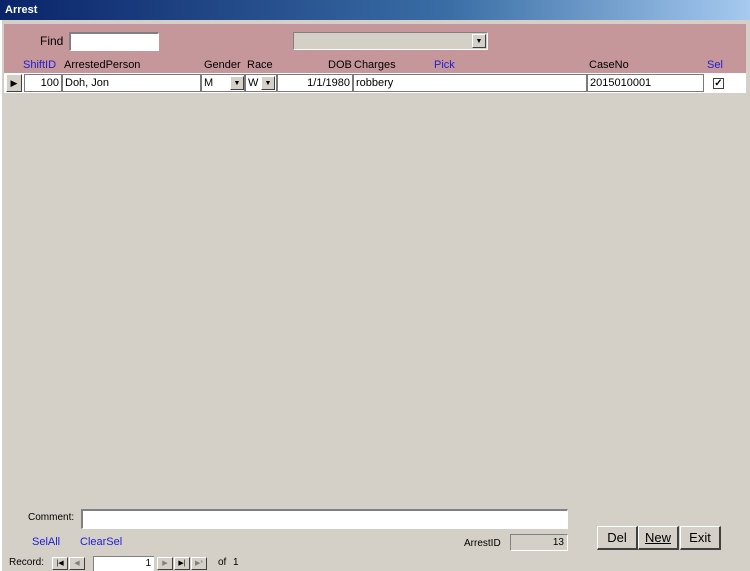 The width and height of the screenshot is (750, 571). What do you see at coordinates (539, 542) in the screenshot?
I see `arrestid-field: 13` at bounding box center [539, 542].